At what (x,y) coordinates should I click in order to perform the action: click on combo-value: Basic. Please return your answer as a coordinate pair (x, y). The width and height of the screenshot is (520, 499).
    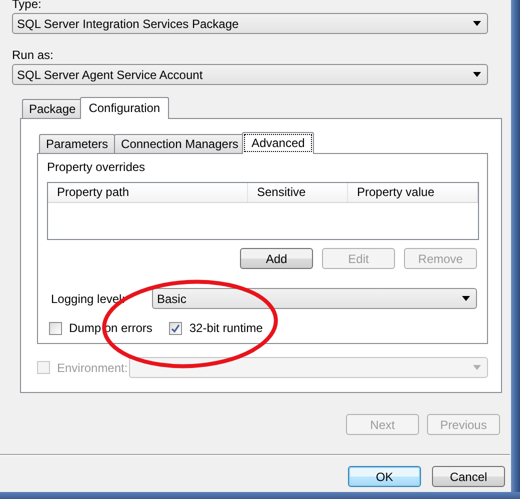
    Looking at the image, I should click on (171, 299).